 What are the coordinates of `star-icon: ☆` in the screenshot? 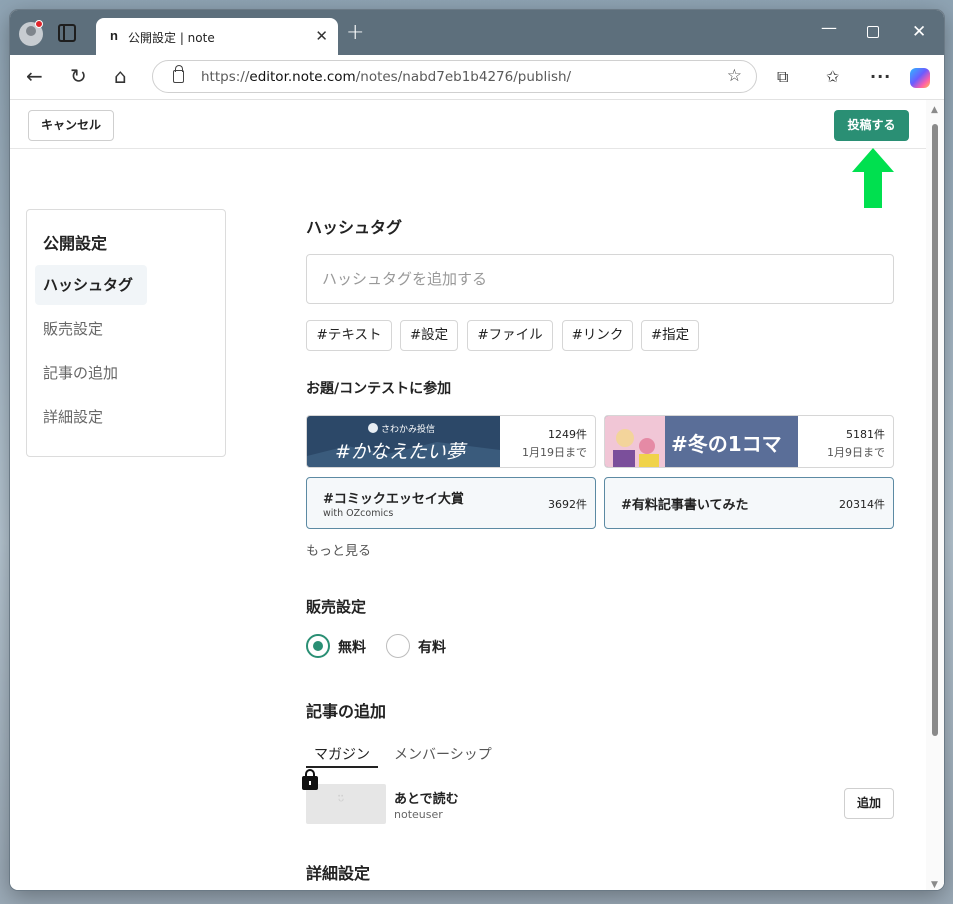 It's located at (734, 76).